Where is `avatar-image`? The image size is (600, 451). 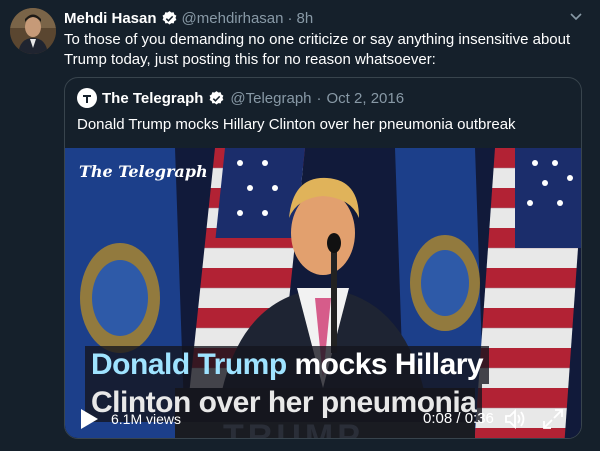
avatar-image is located at coordinates (33, 31).